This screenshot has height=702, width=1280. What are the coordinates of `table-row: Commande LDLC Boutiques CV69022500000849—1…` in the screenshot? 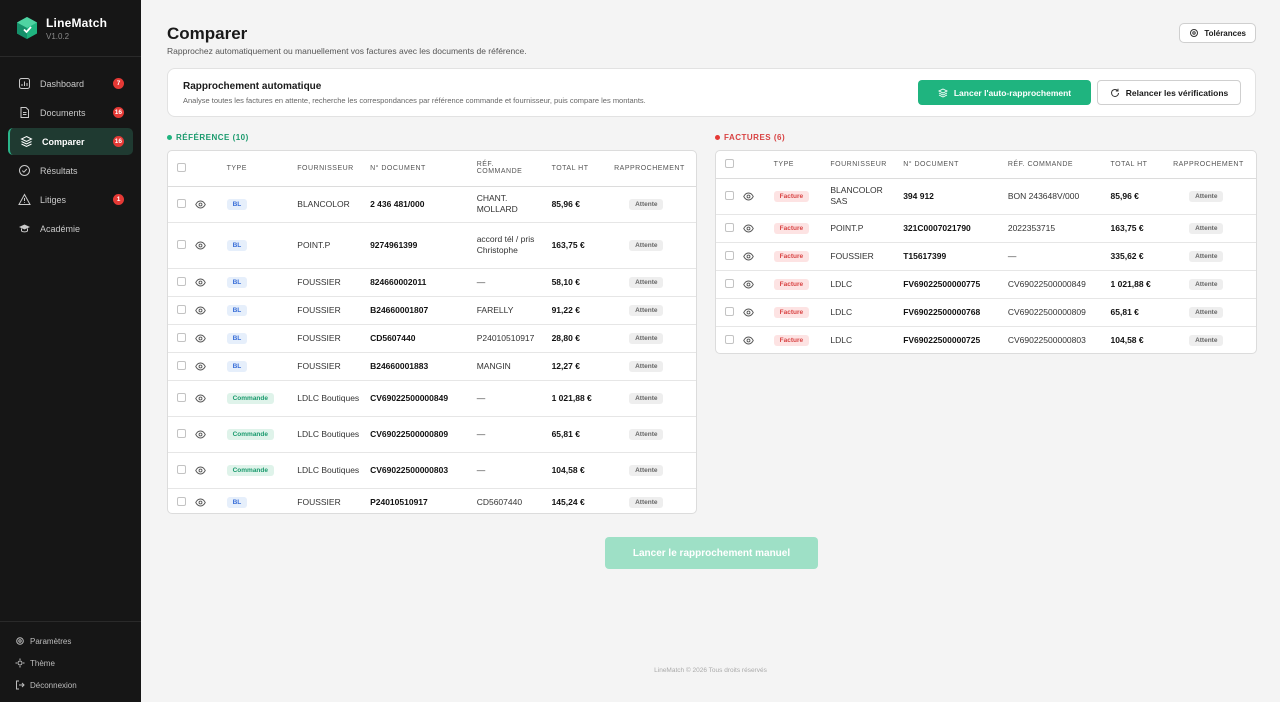 It's located at (432, 398).